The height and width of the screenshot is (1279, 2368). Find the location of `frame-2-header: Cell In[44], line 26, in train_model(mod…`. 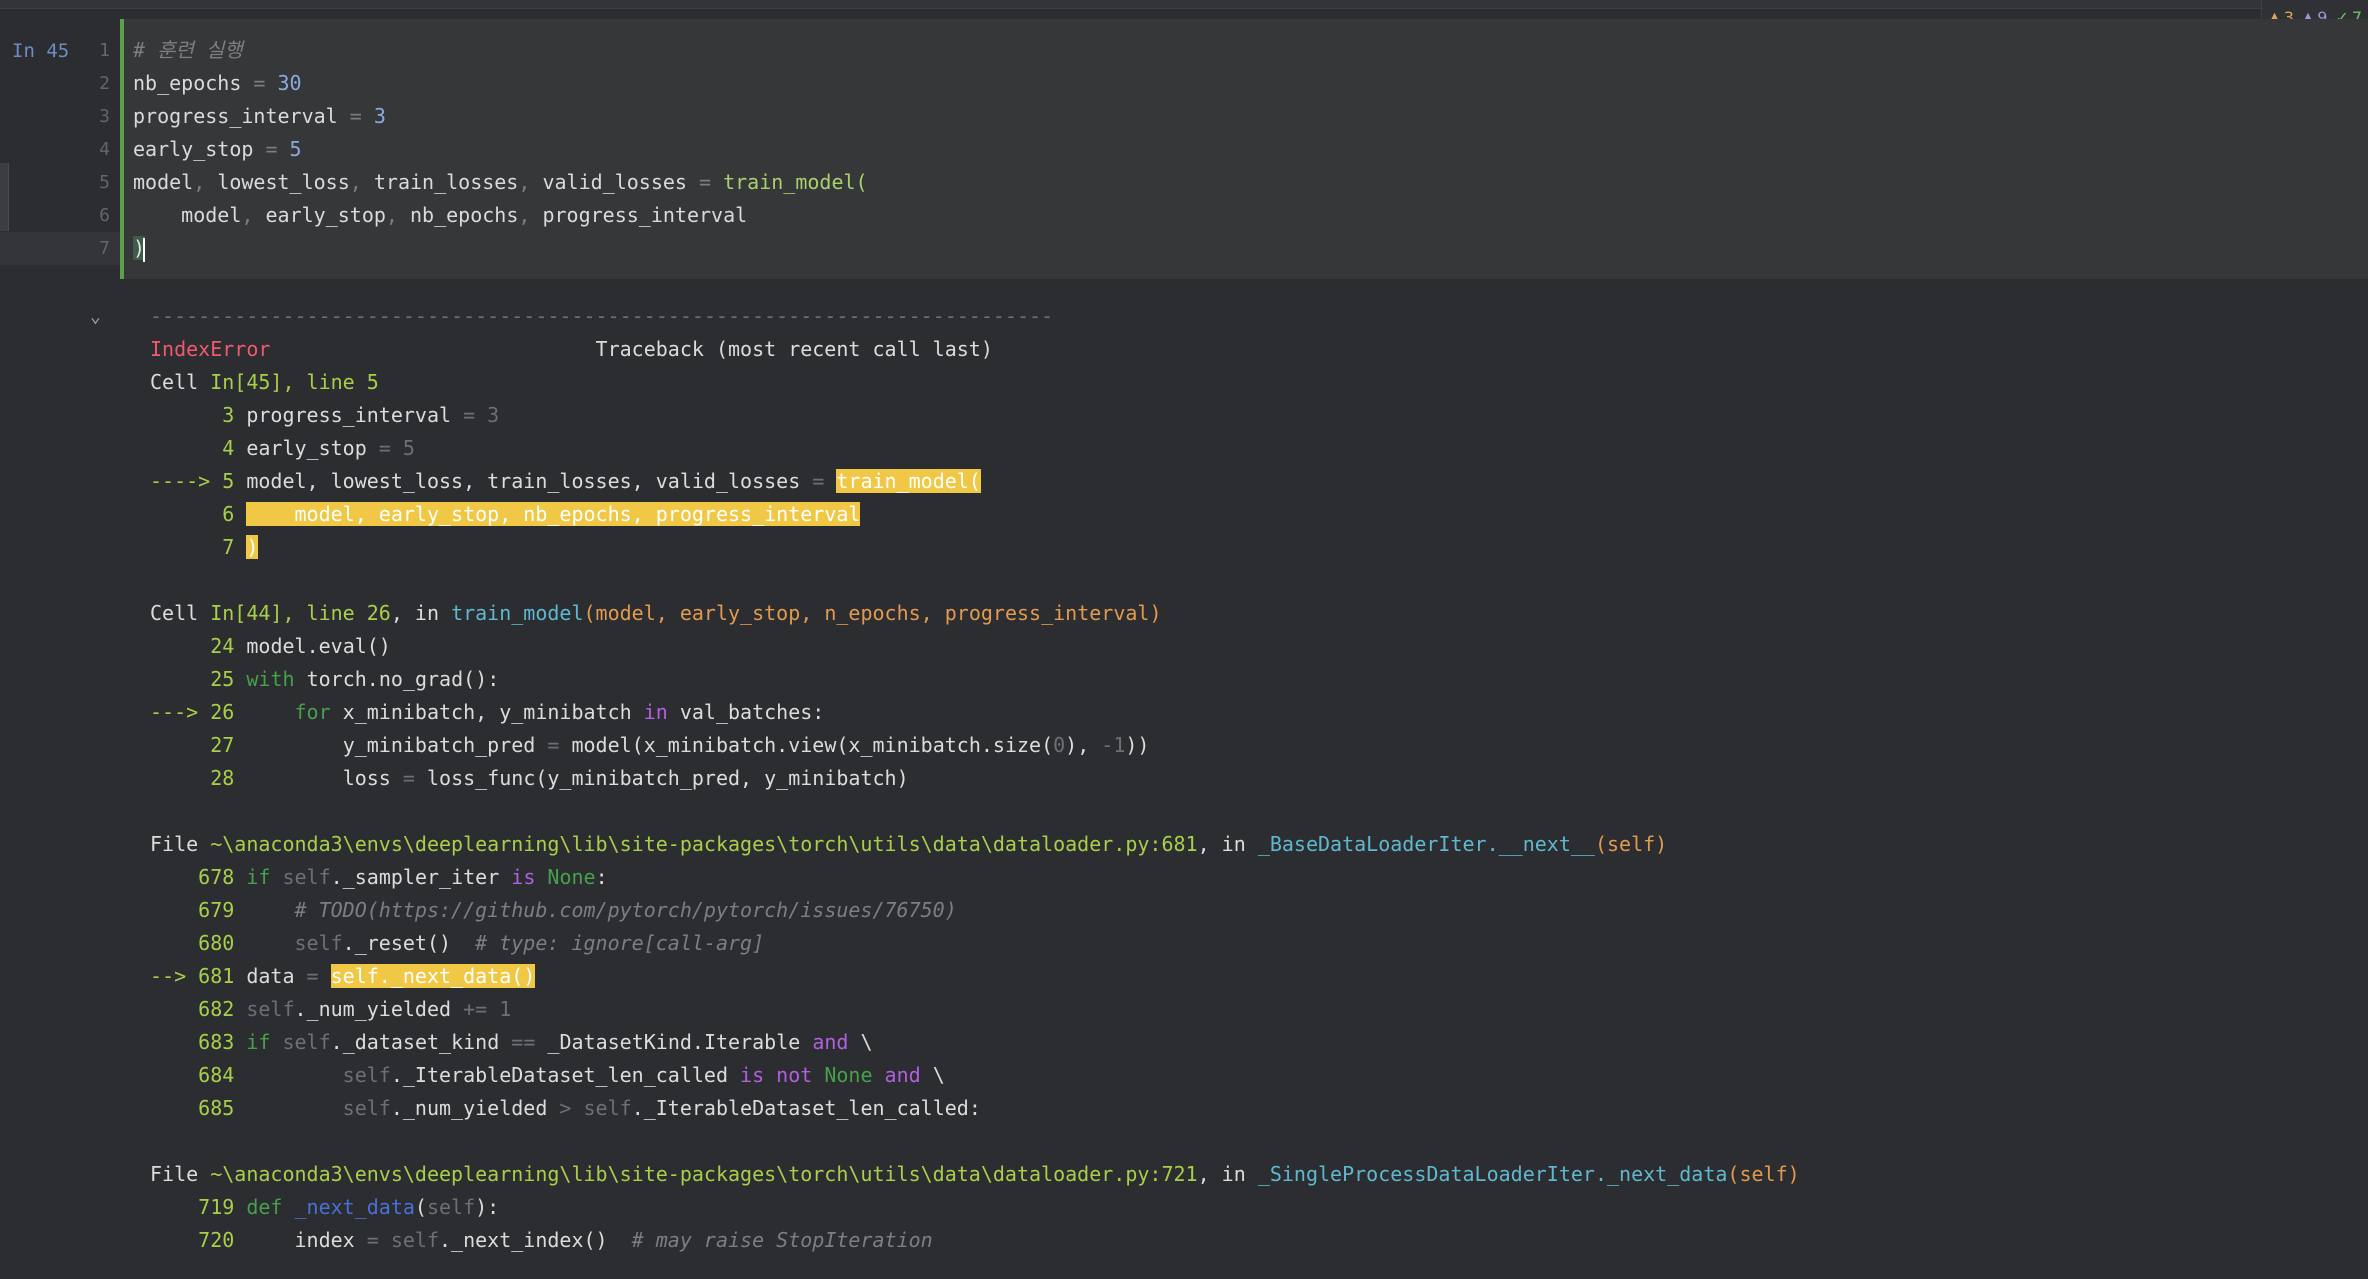

frame-2-header: Cell In[44], line 26, in train_model(mod… is located at coordinates (655, 613).